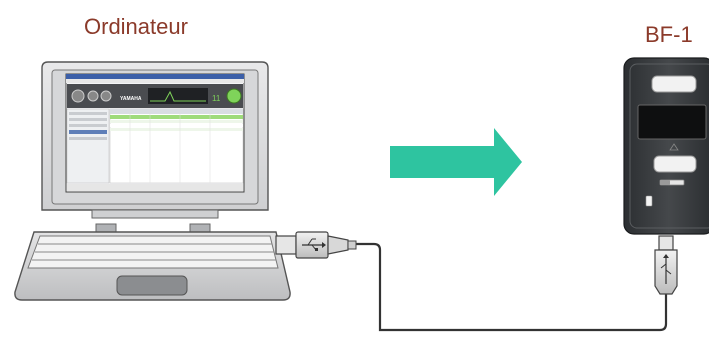 Image resolution: width=709 pixels, height=340 pixels. I want to click on device-middle-button, so click(675, 164).